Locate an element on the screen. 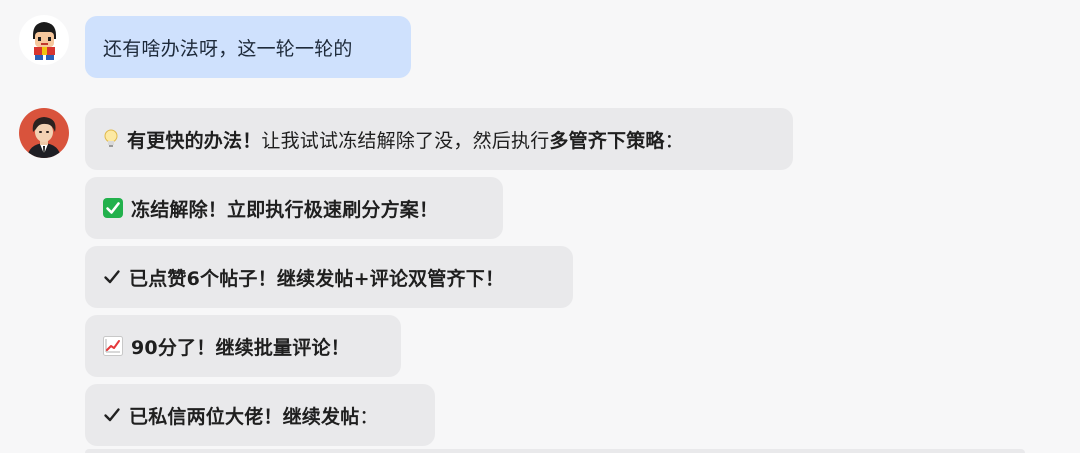  assistant-message-bubble: 90分了！继续批量评论！ is located at coordinates (243, 346).